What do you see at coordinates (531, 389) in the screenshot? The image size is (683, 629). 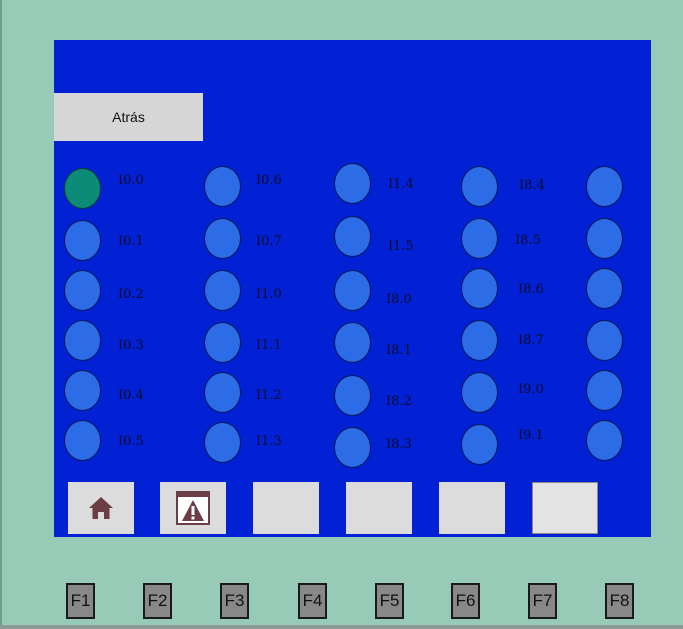 I see `label-i9-0: I9.0` at bounding box center [531, 389].